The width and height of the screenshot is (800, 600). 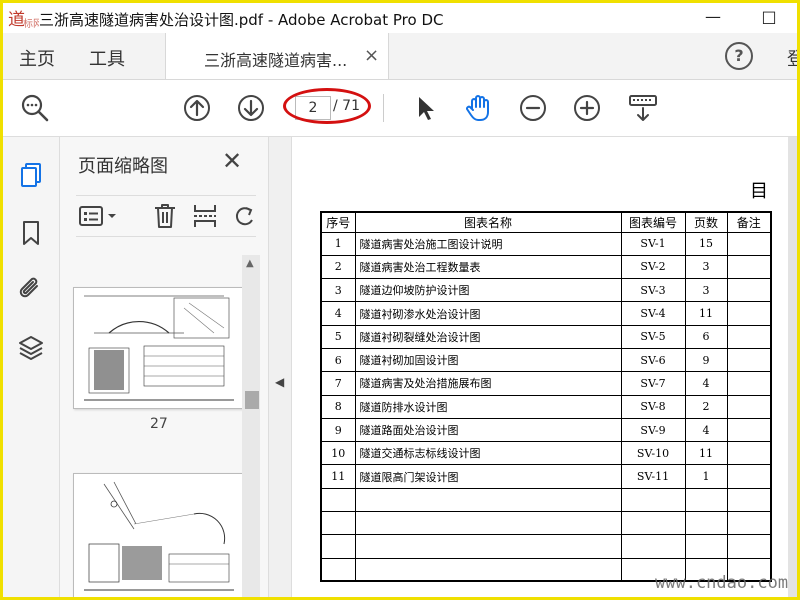 What do you see at coordinates (653, 222) in the screenshot?
I see `column-header: 图表编号` at bounding box center [653, 222].